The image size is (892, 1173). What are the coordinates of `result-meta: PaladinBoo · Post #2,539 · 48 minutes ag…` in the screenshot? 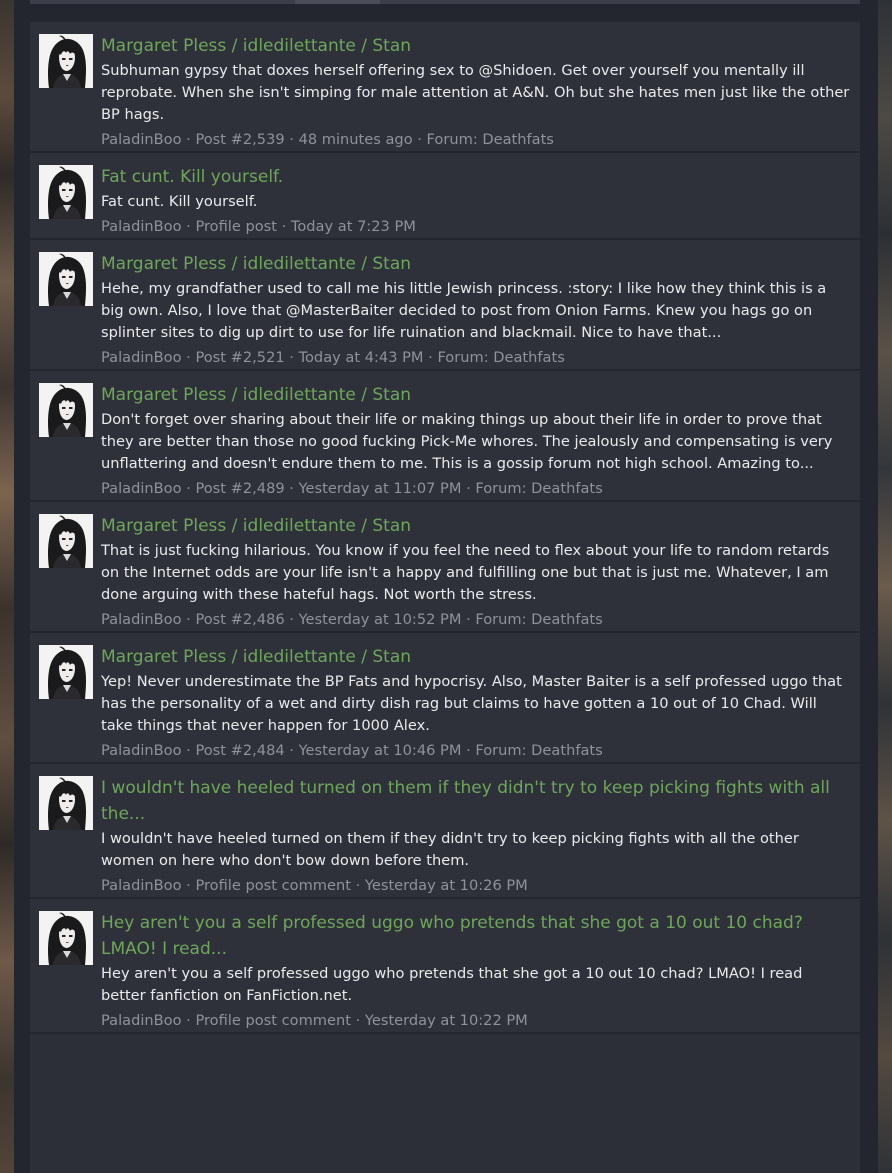 It's located at (475, 140).